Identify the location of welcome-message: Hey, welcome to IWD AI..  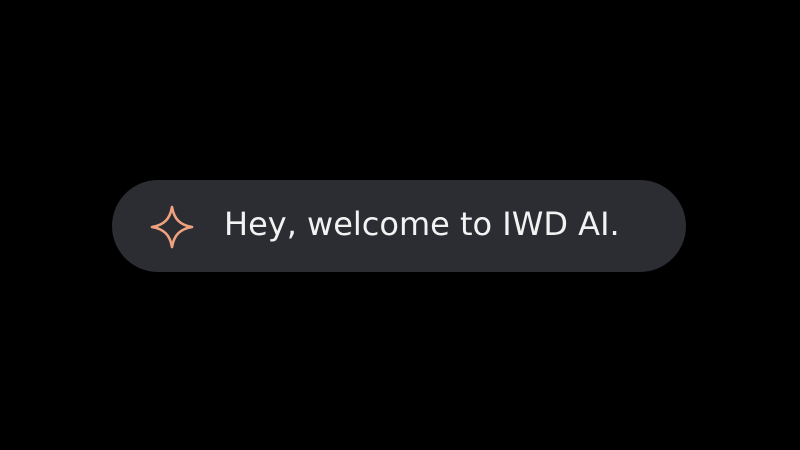
(422, 224).